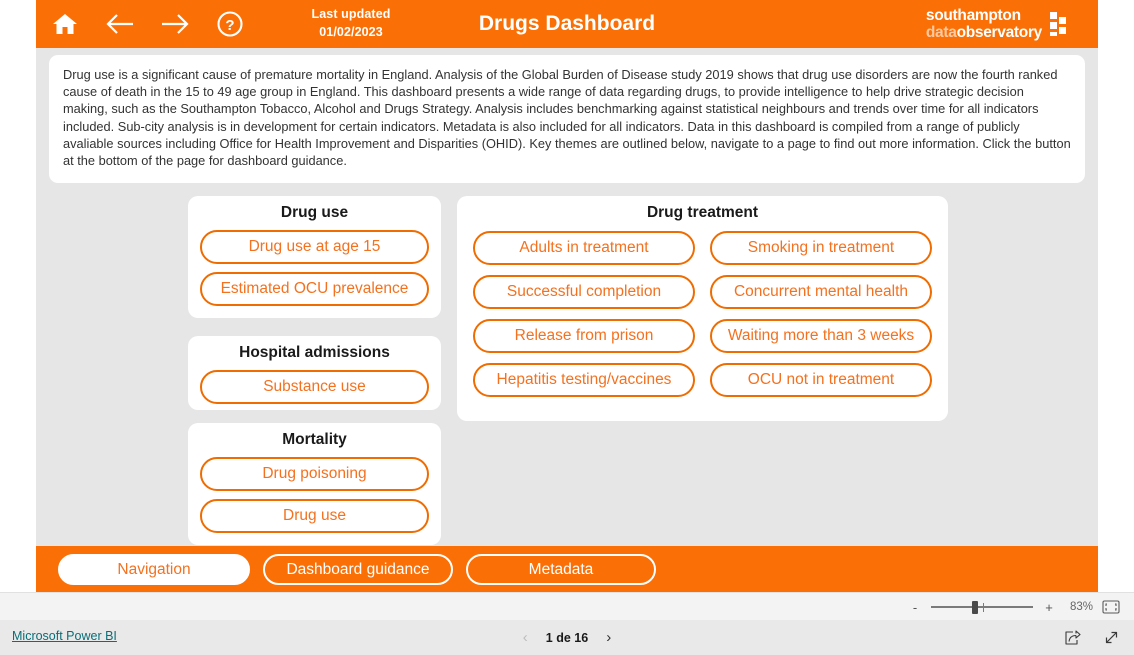  What do you see at coordinates (351, 32) in the screenshot?
I see `last-updated-date: 01/02/2023` at bounding box center [351, 32].